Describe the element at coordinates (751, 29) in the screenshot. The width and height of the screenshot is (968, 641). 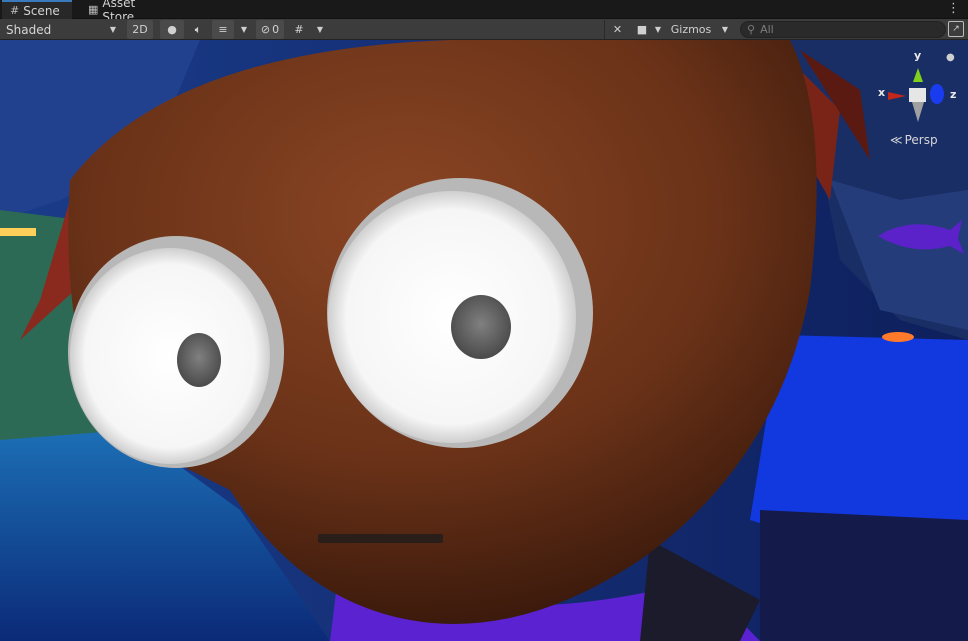
I see `search-icon: ⚲` at that location.